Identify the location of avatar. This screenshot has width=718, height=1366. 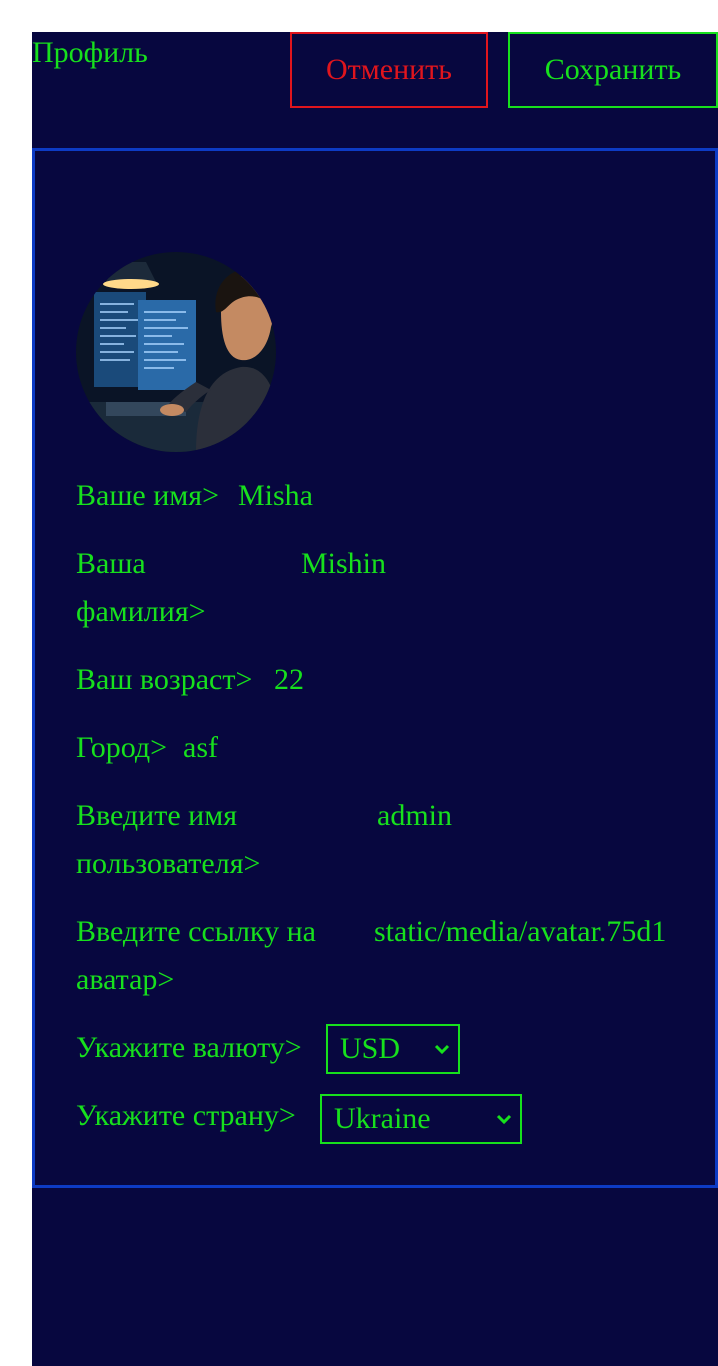
(176, 352).